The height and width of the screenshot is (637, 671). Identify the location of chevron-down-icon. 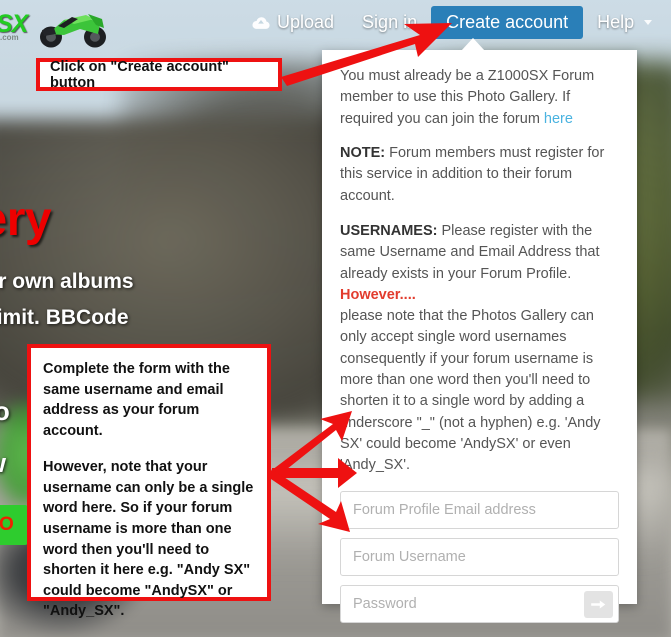
(648, 22).